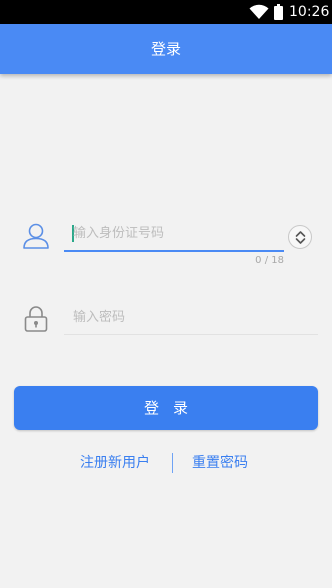 The image size is (332, 588). I want to click on status-time: 10:26, so click(309, 12).